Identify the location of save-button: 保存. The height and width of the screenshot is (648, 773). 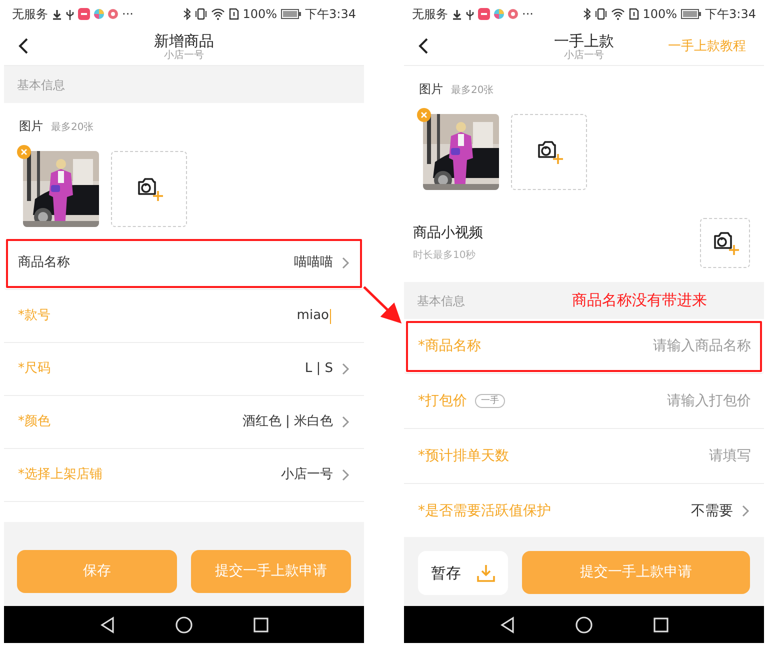
(97, 571).